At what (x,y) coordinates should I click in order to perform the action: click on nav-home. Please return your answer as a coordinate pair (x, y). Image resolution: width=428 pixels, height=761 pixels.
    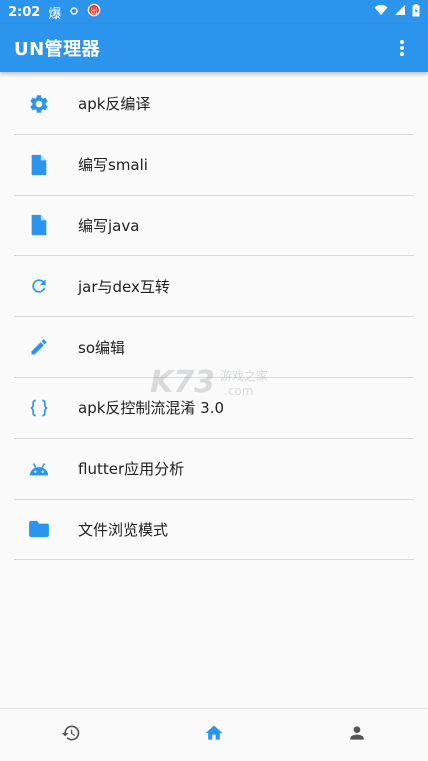
    Looking at the image, I should click on (214, 735).